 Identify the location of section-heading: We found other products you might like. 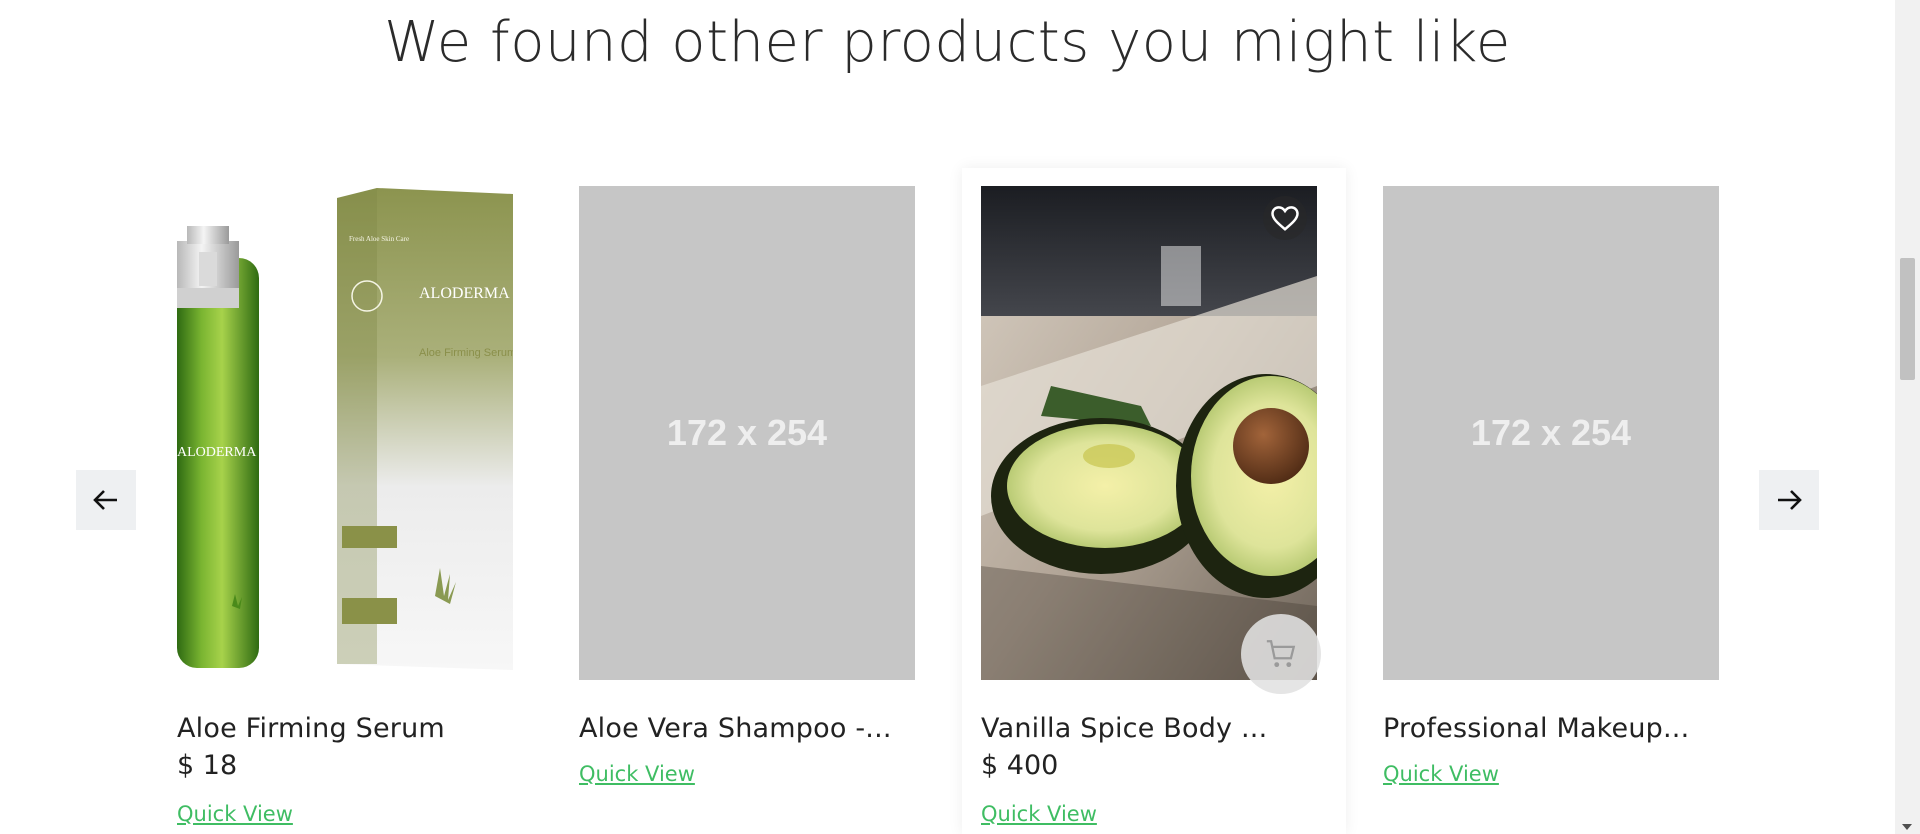
(947, 42).